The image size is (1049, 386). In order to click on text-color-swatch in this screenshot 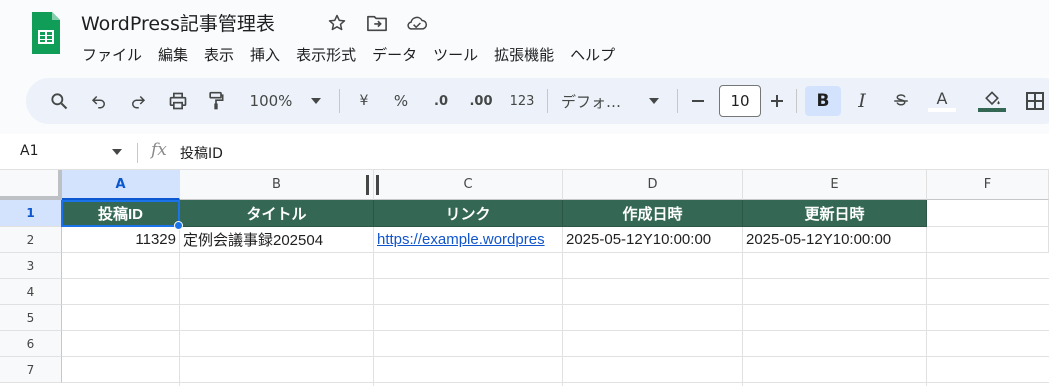, I will do `click(942, 110)`.